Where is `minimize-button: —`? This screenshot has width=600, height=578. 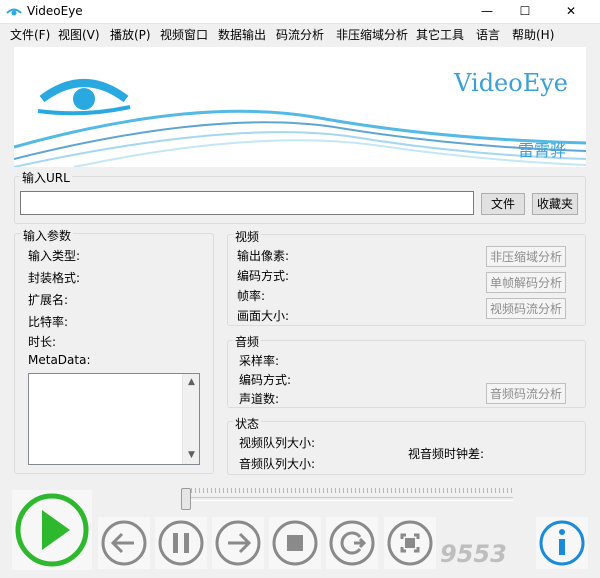 minimize-button: — is located at coordinates (487, 11).